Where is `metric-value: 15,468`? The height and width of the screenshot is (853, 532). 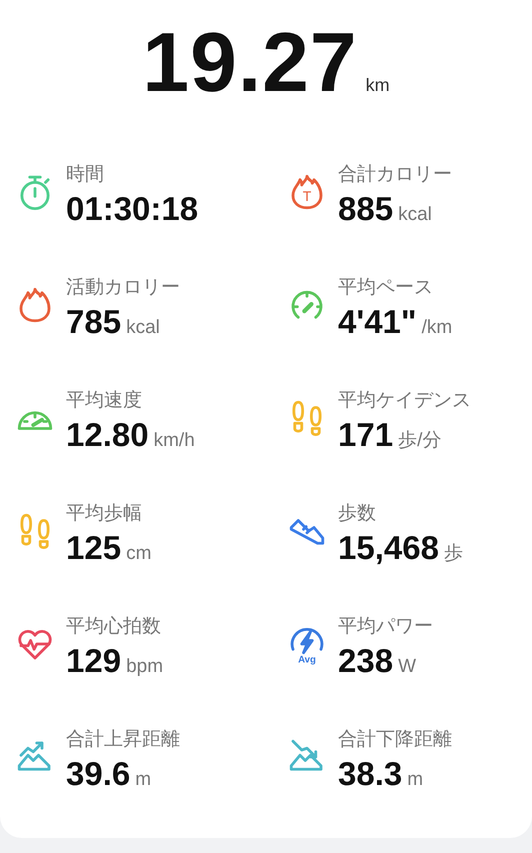 metric-value: 15,468 is located at coordinates (388, 548).